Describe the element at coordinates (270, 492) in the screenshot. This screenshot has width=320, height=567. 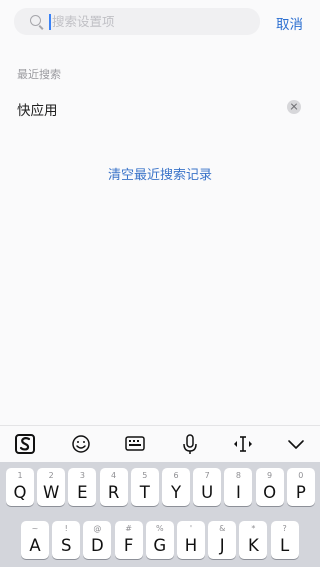
I see `key-label: O` at that location.